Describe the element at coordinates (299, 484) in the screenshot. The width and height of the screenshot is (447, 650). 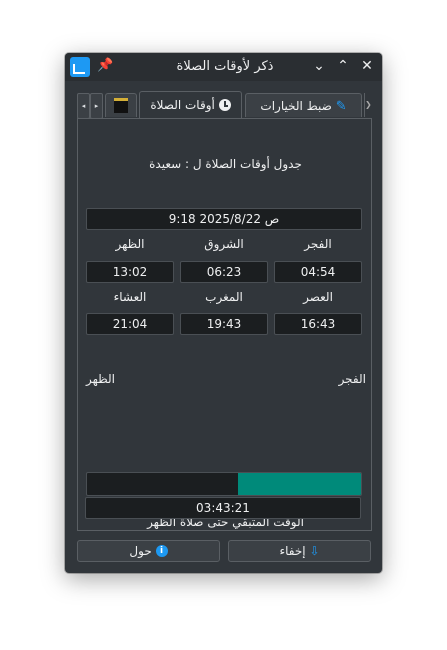
I see `progress-fill` at that location.